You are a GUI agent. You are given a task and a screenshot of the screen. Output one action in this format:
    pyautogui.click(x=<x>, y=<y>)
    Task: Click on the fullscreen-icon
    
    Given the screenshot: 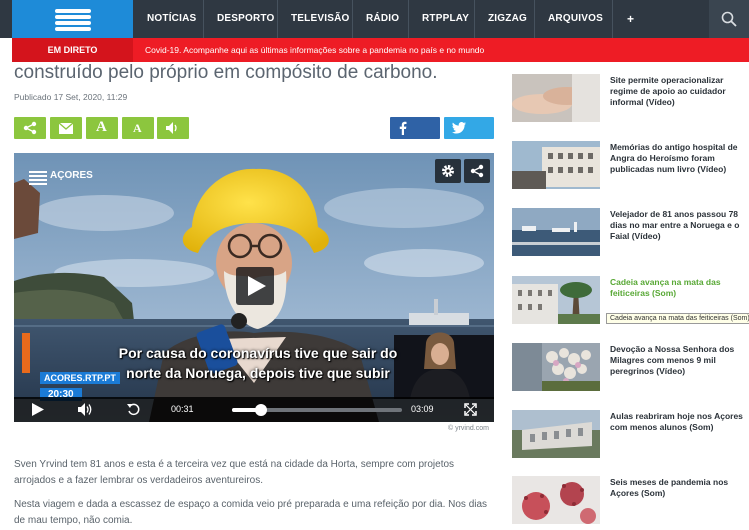 What is the action you would take?
    pyautogui.click(x=470, y=409)
    